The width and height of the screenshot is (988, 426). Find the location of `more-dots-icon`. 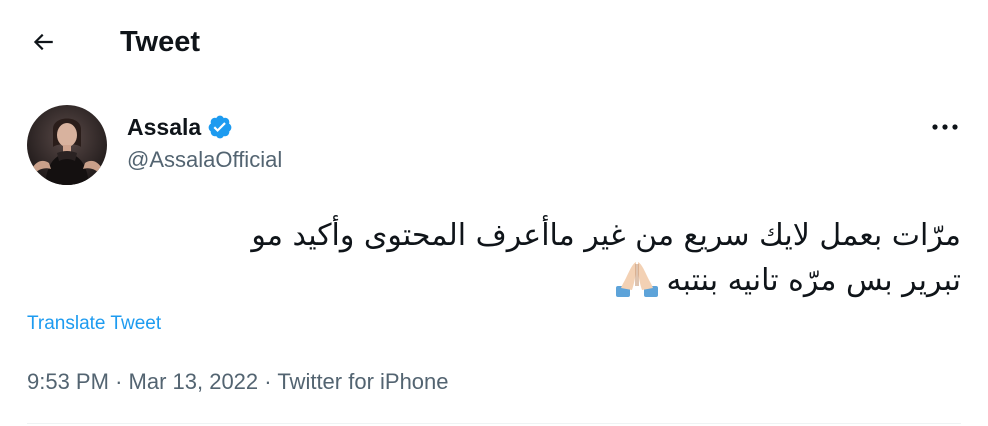

more-dots-icon is located at coordinates (945, 127).